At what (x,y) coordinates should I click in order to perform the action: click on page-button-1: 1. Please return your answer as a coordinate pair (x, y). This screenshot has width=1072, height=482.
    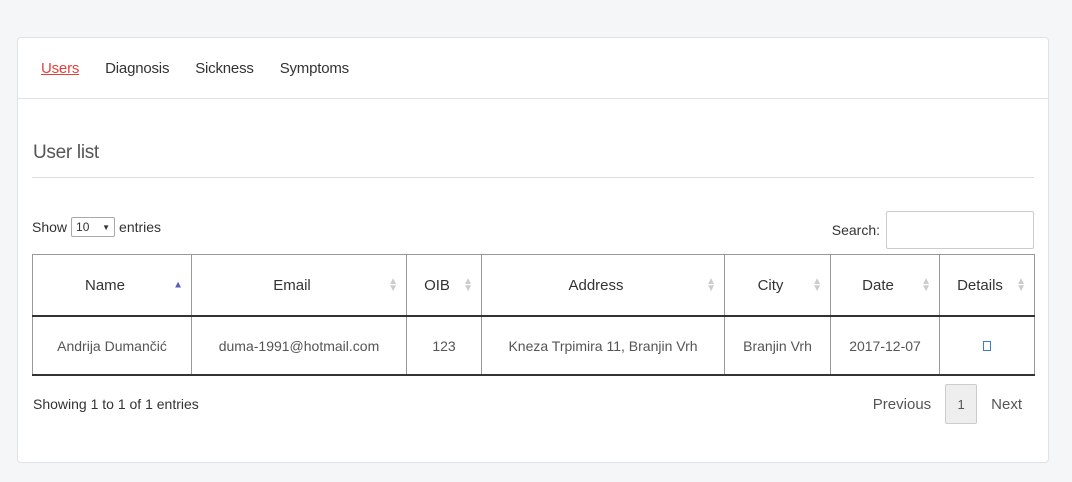
    Looking at the image, I should click on (961, 404).